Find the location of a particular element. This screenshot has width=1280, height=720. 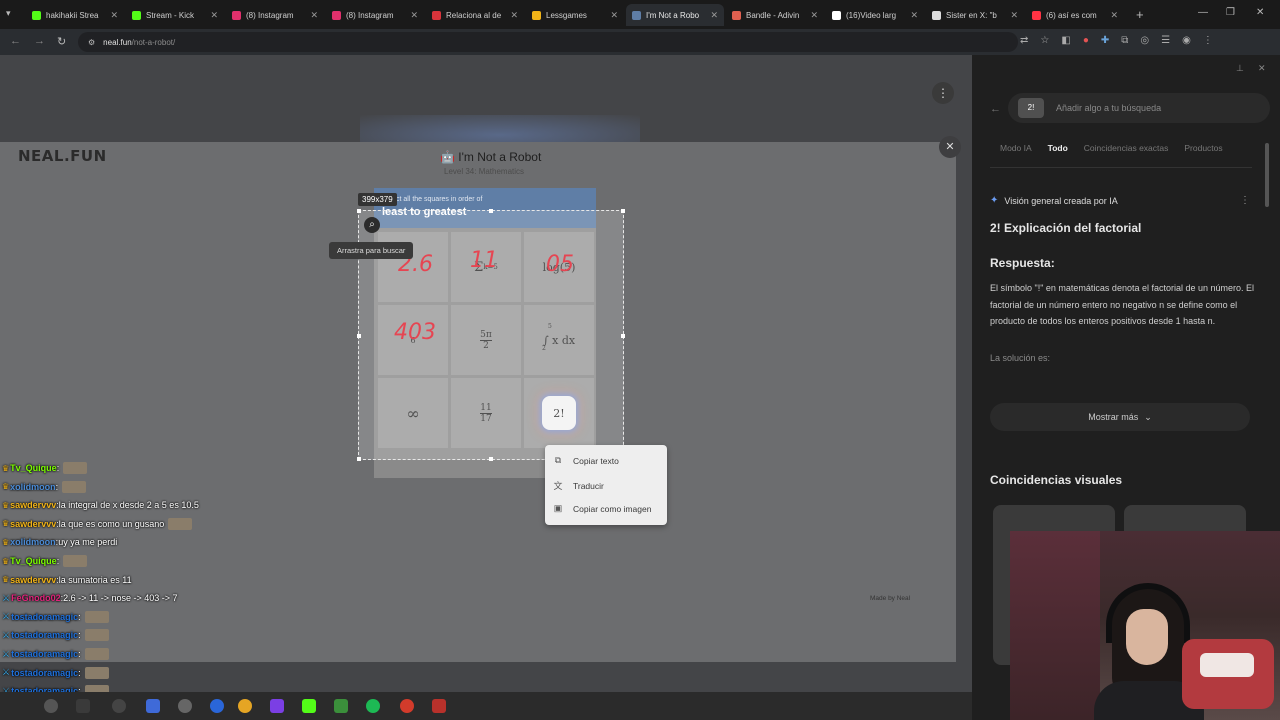

extensions-icon: ⧉ is located at coordinates (1124, 40).